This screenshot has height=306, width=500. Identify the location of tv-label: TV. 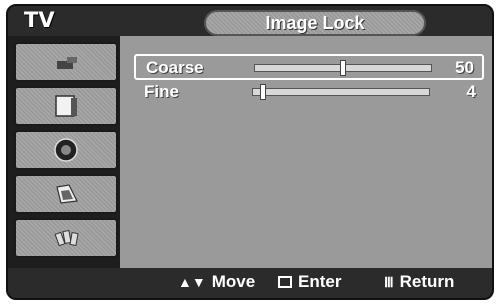
(39, 20).